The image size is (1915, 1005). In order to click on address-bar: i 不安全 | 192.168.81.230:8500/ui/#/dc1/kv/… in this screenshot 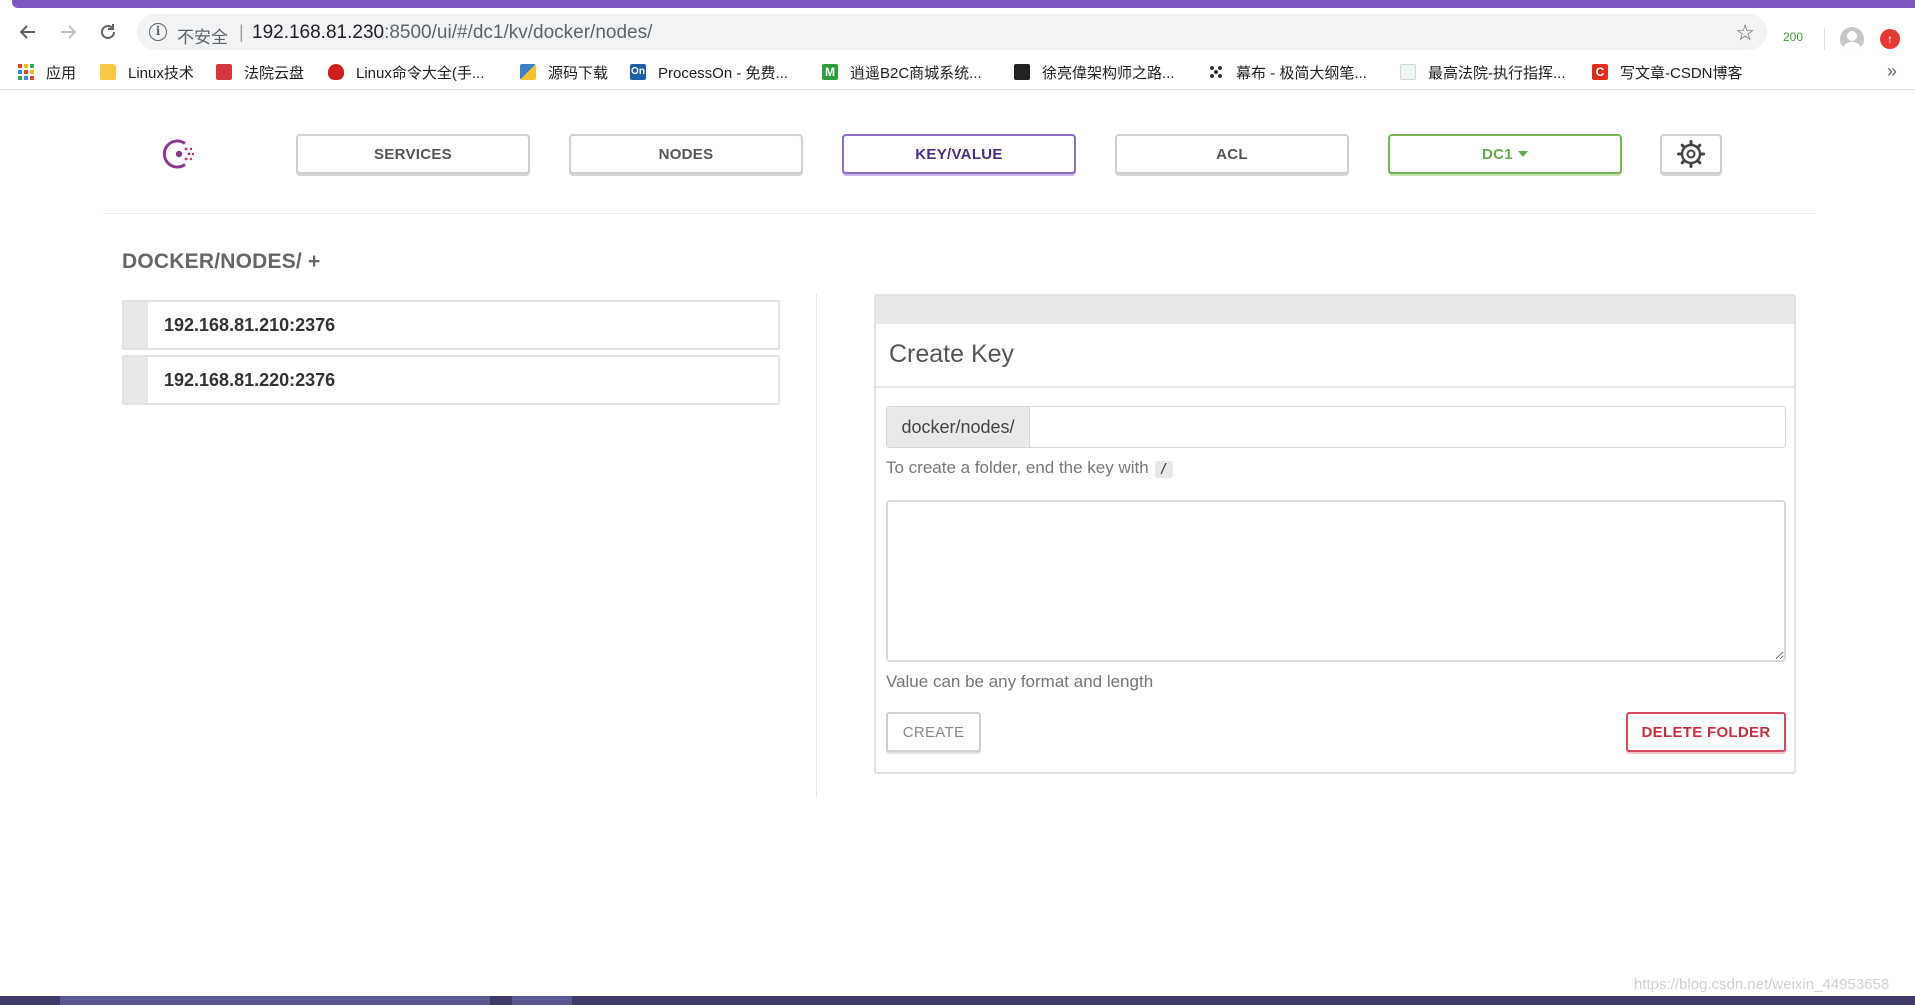, I will do `click(952, 32)`.